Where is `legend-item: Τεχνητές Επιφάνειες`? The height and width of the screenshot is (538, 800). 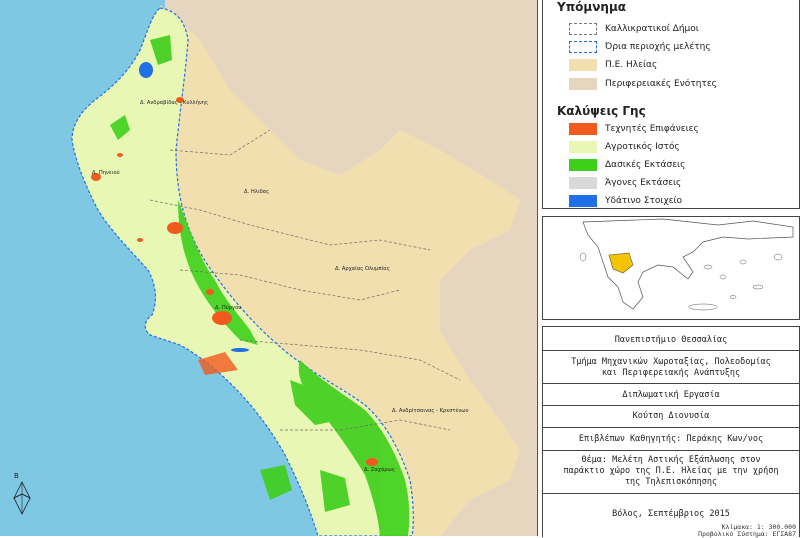
legend-item: Τεχνητές Επιφάνειες is located at coordinates (634, 129).